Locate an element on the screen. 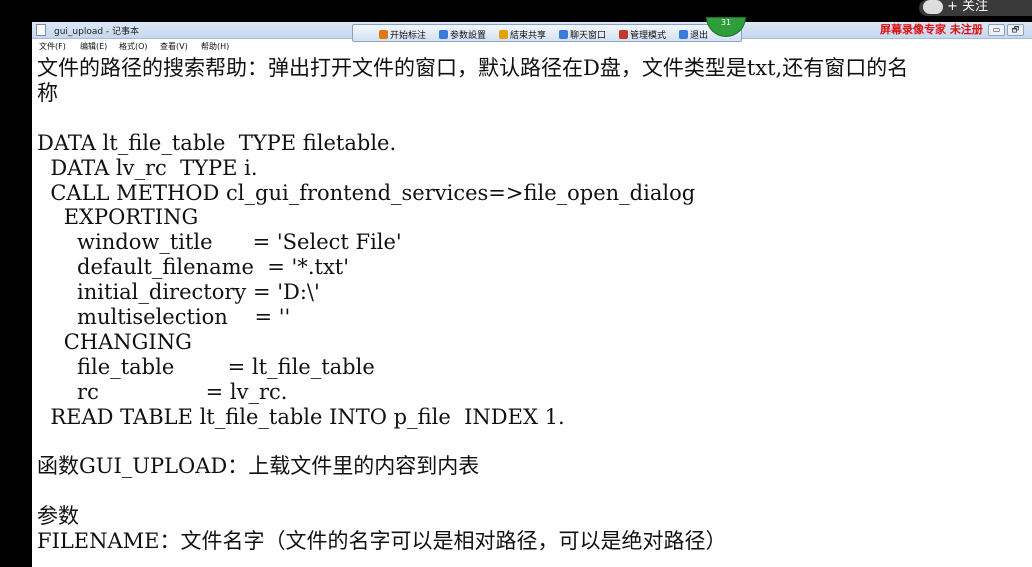 This screenshot has height=567, width=1032. recorder-toolbar: 开始标注 参数設置 結束共享 聊天窗口 管理模式 退出 is located at coordinates (547, 33).